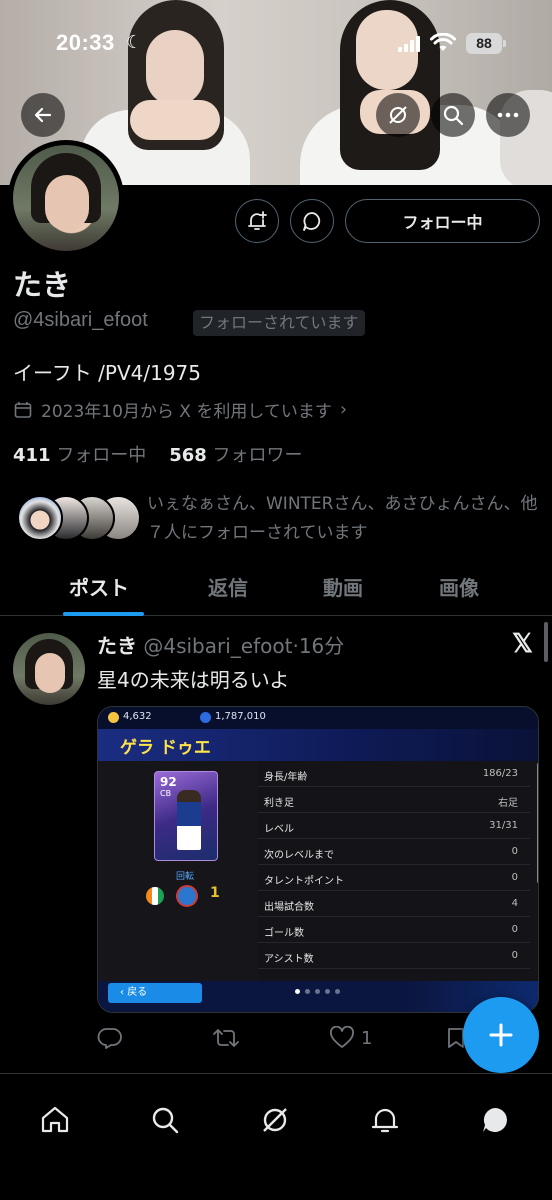 The width and height of the screenshot is (552, 1200). I want to click on stat-row: 次のレベルまで 0, so click(394, 852).